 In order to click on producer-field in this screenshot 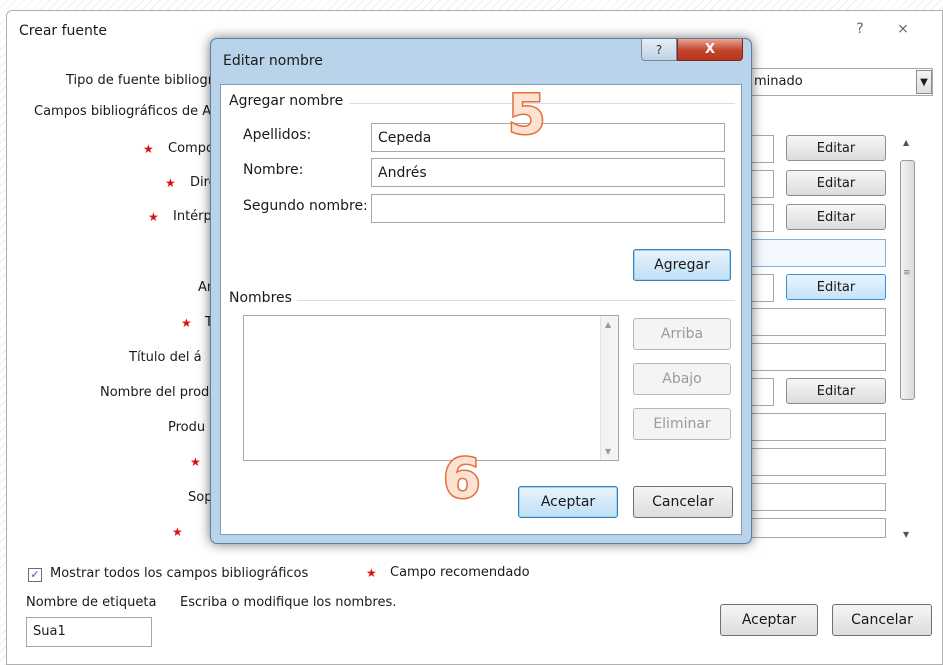, I will do `click(817, 427)`.